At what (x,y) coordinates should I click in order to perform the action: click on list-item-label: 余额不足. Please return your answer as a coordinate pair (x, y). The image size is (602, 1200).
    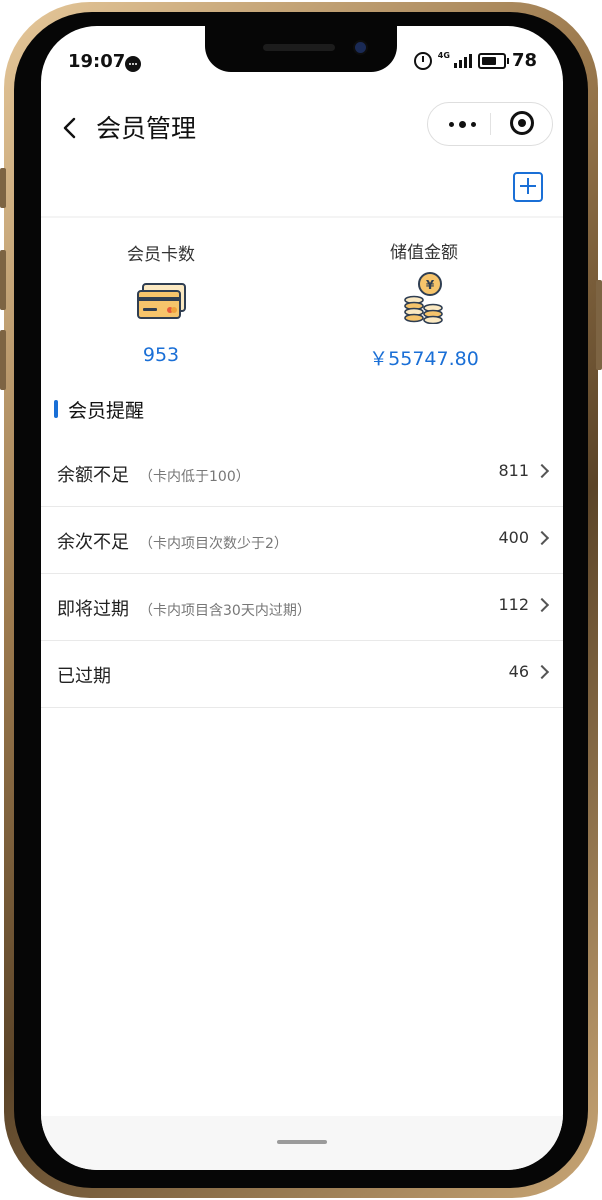
    Looking at the image, I should click on (93, 475).